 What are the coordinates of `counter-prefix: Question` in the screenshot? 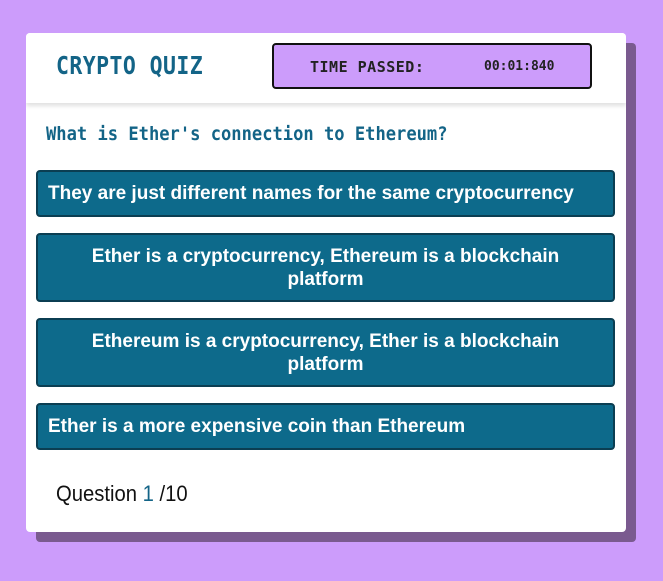 It's located at (97, 493).